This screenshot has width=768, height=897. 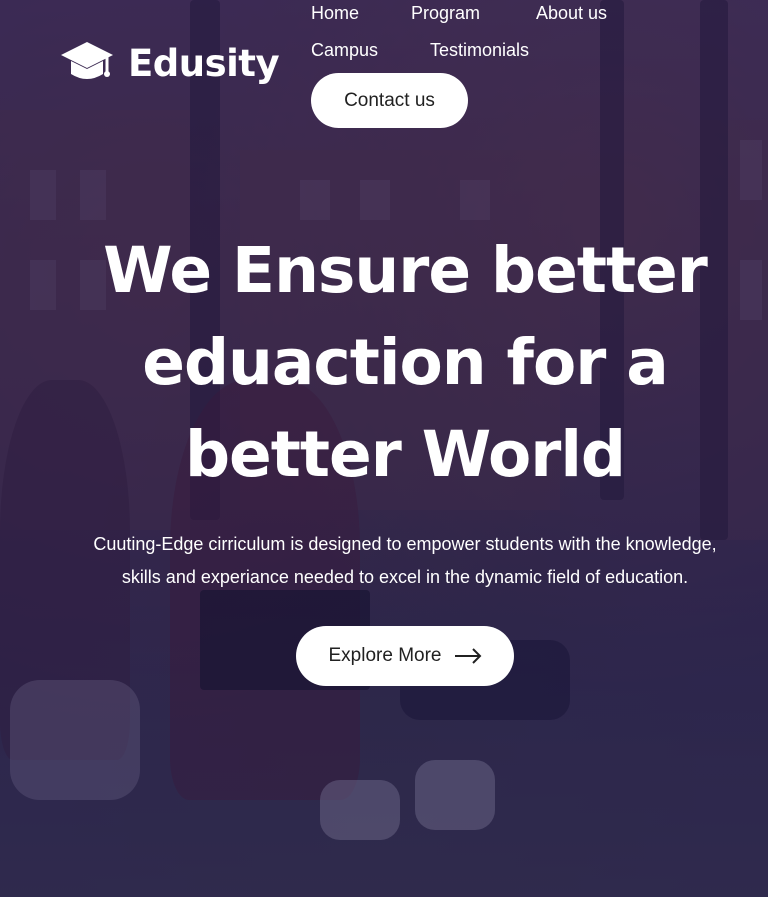 I want to click on hero-headline-line: We Ensure better, so click(x=405, y=270).